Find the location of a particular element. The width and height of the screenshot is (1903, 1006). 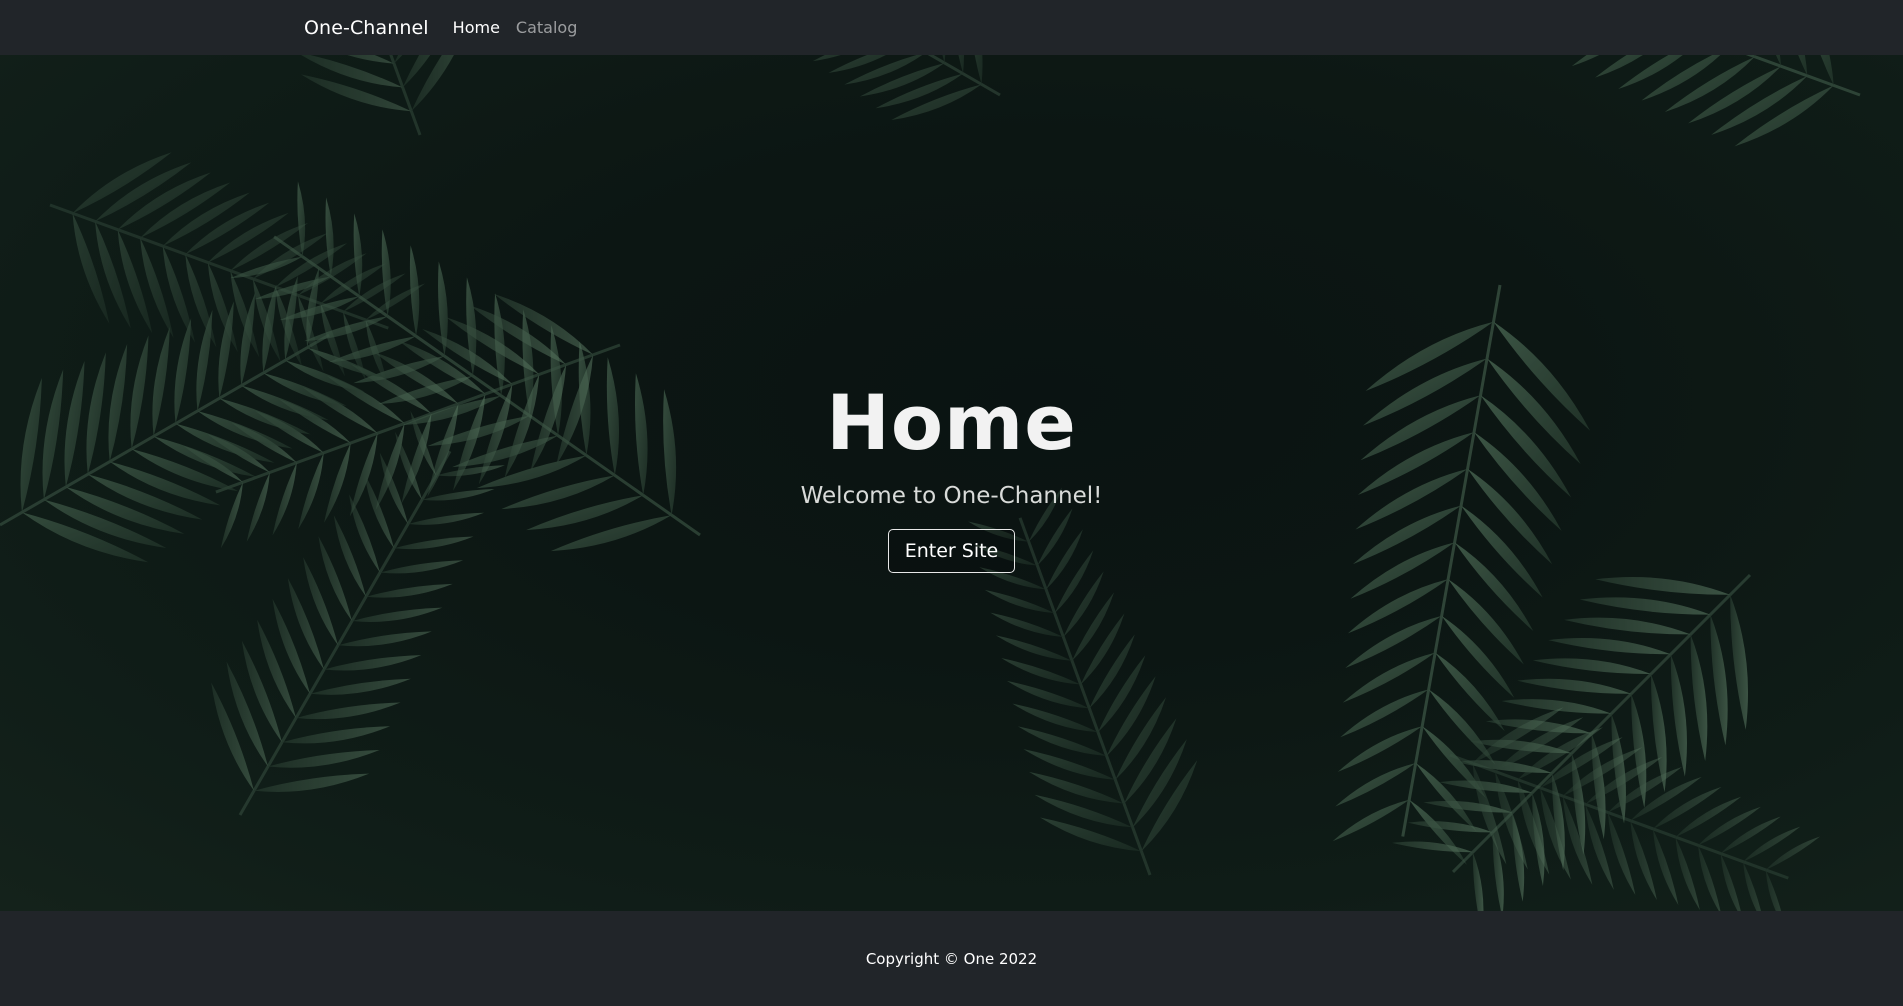

hero-title: Home is located at coordinates (951, 422).